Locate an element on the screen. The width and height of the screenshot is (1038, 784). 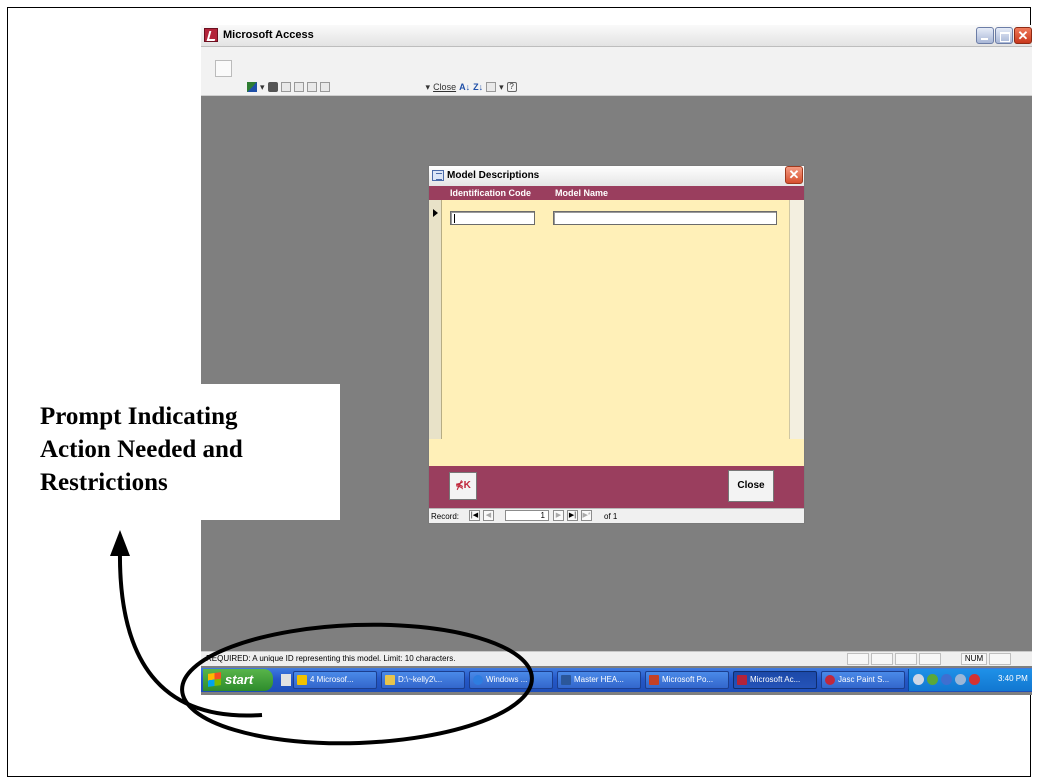
system-tray: 3:40 PM is located at coordinates (970, 680).